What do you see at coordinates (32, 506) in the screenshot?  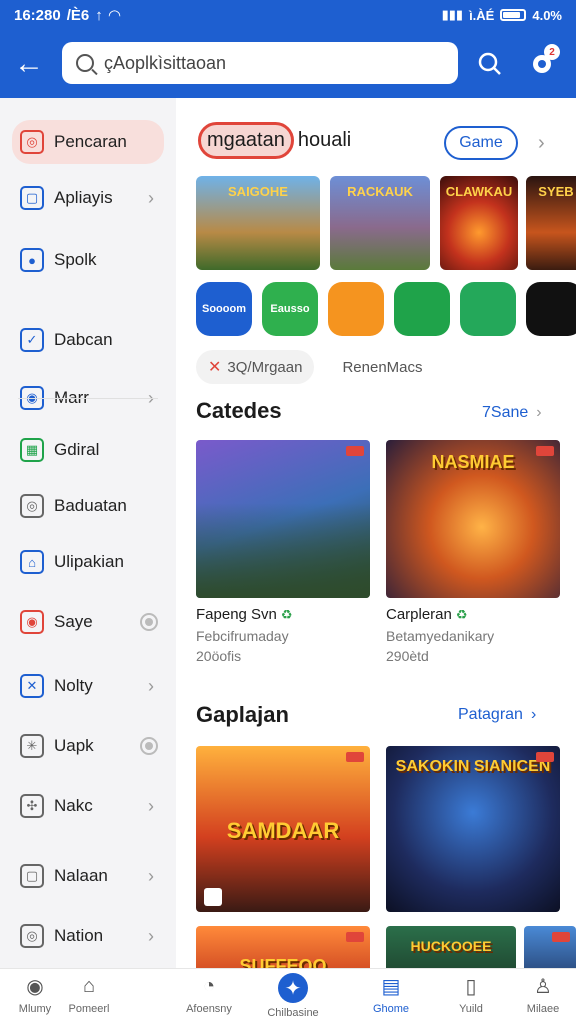 I see `camera-icon: ◎` at bounding box center [32, 506].